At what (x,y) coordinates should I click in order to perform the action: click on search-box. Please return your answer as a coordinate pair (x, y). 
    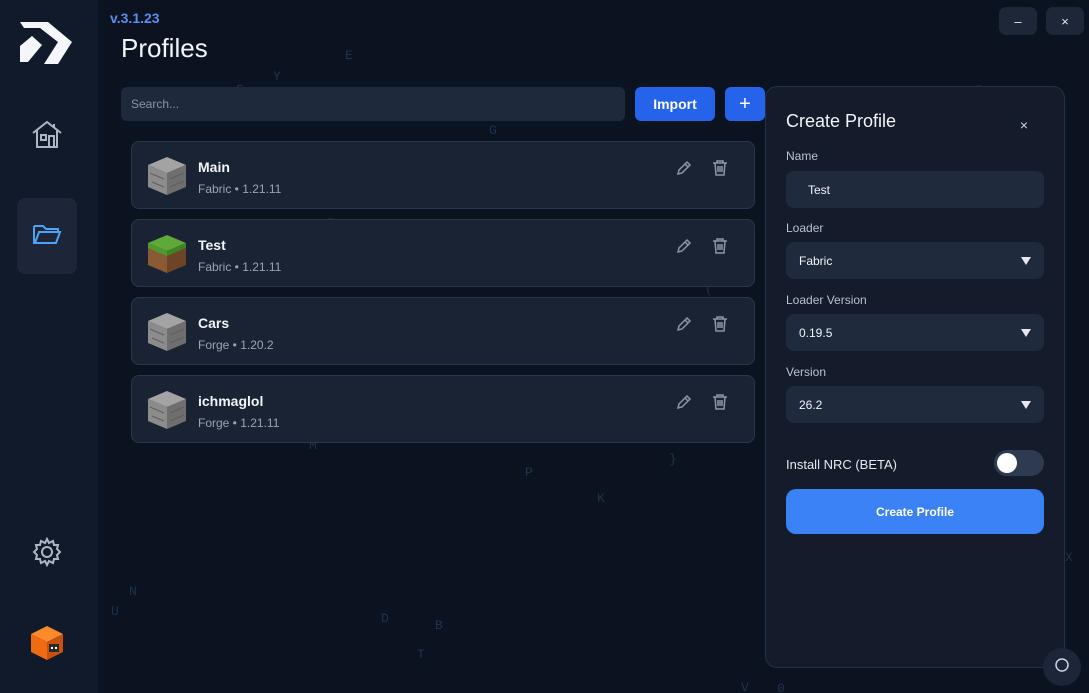
    Looking at the image, I should click on (373, 104).